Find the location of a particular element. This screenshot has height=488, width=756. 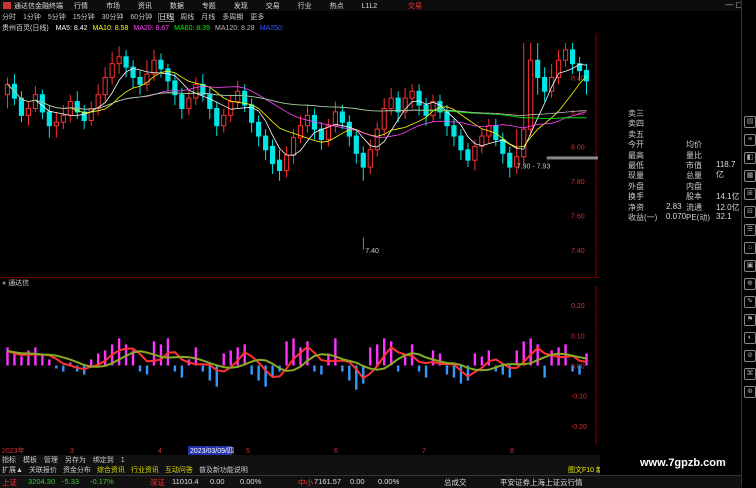

ma-legend-item: MA60: 8.39 is located at coordinates (192, 28).